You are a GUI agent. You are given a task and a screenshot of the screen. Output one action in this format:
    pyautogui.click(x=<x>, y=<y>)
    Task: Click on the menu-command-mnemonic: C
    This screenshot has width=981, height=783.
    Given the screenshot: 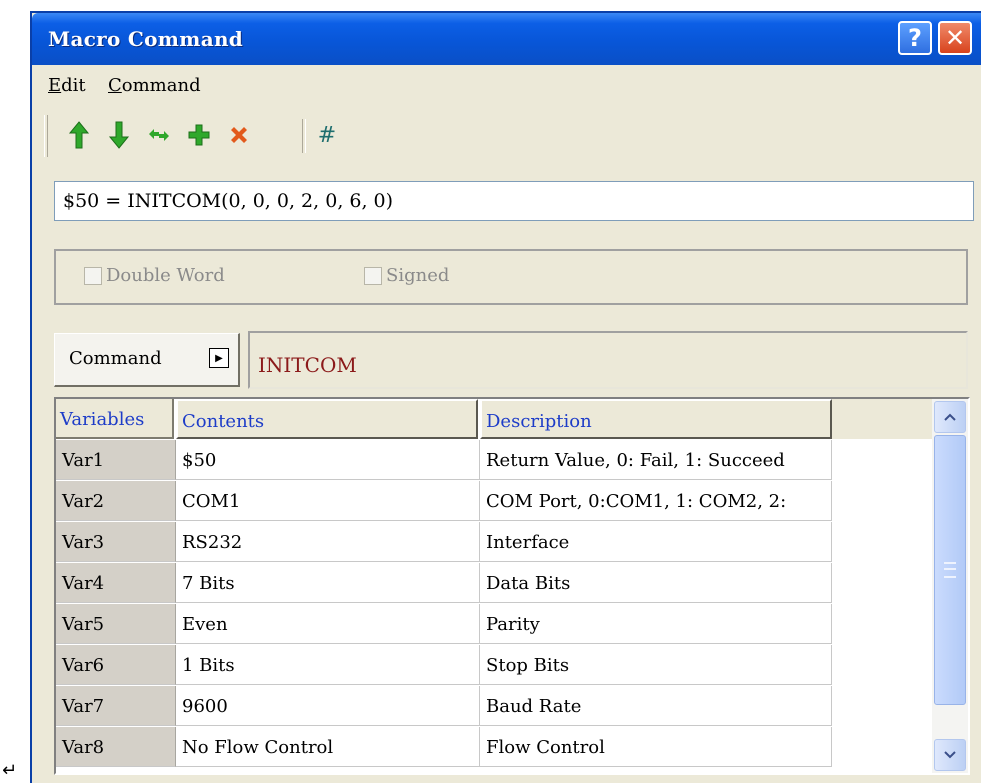 What is the action you would take?
    pyautogui.click(x=115, y=85)
    